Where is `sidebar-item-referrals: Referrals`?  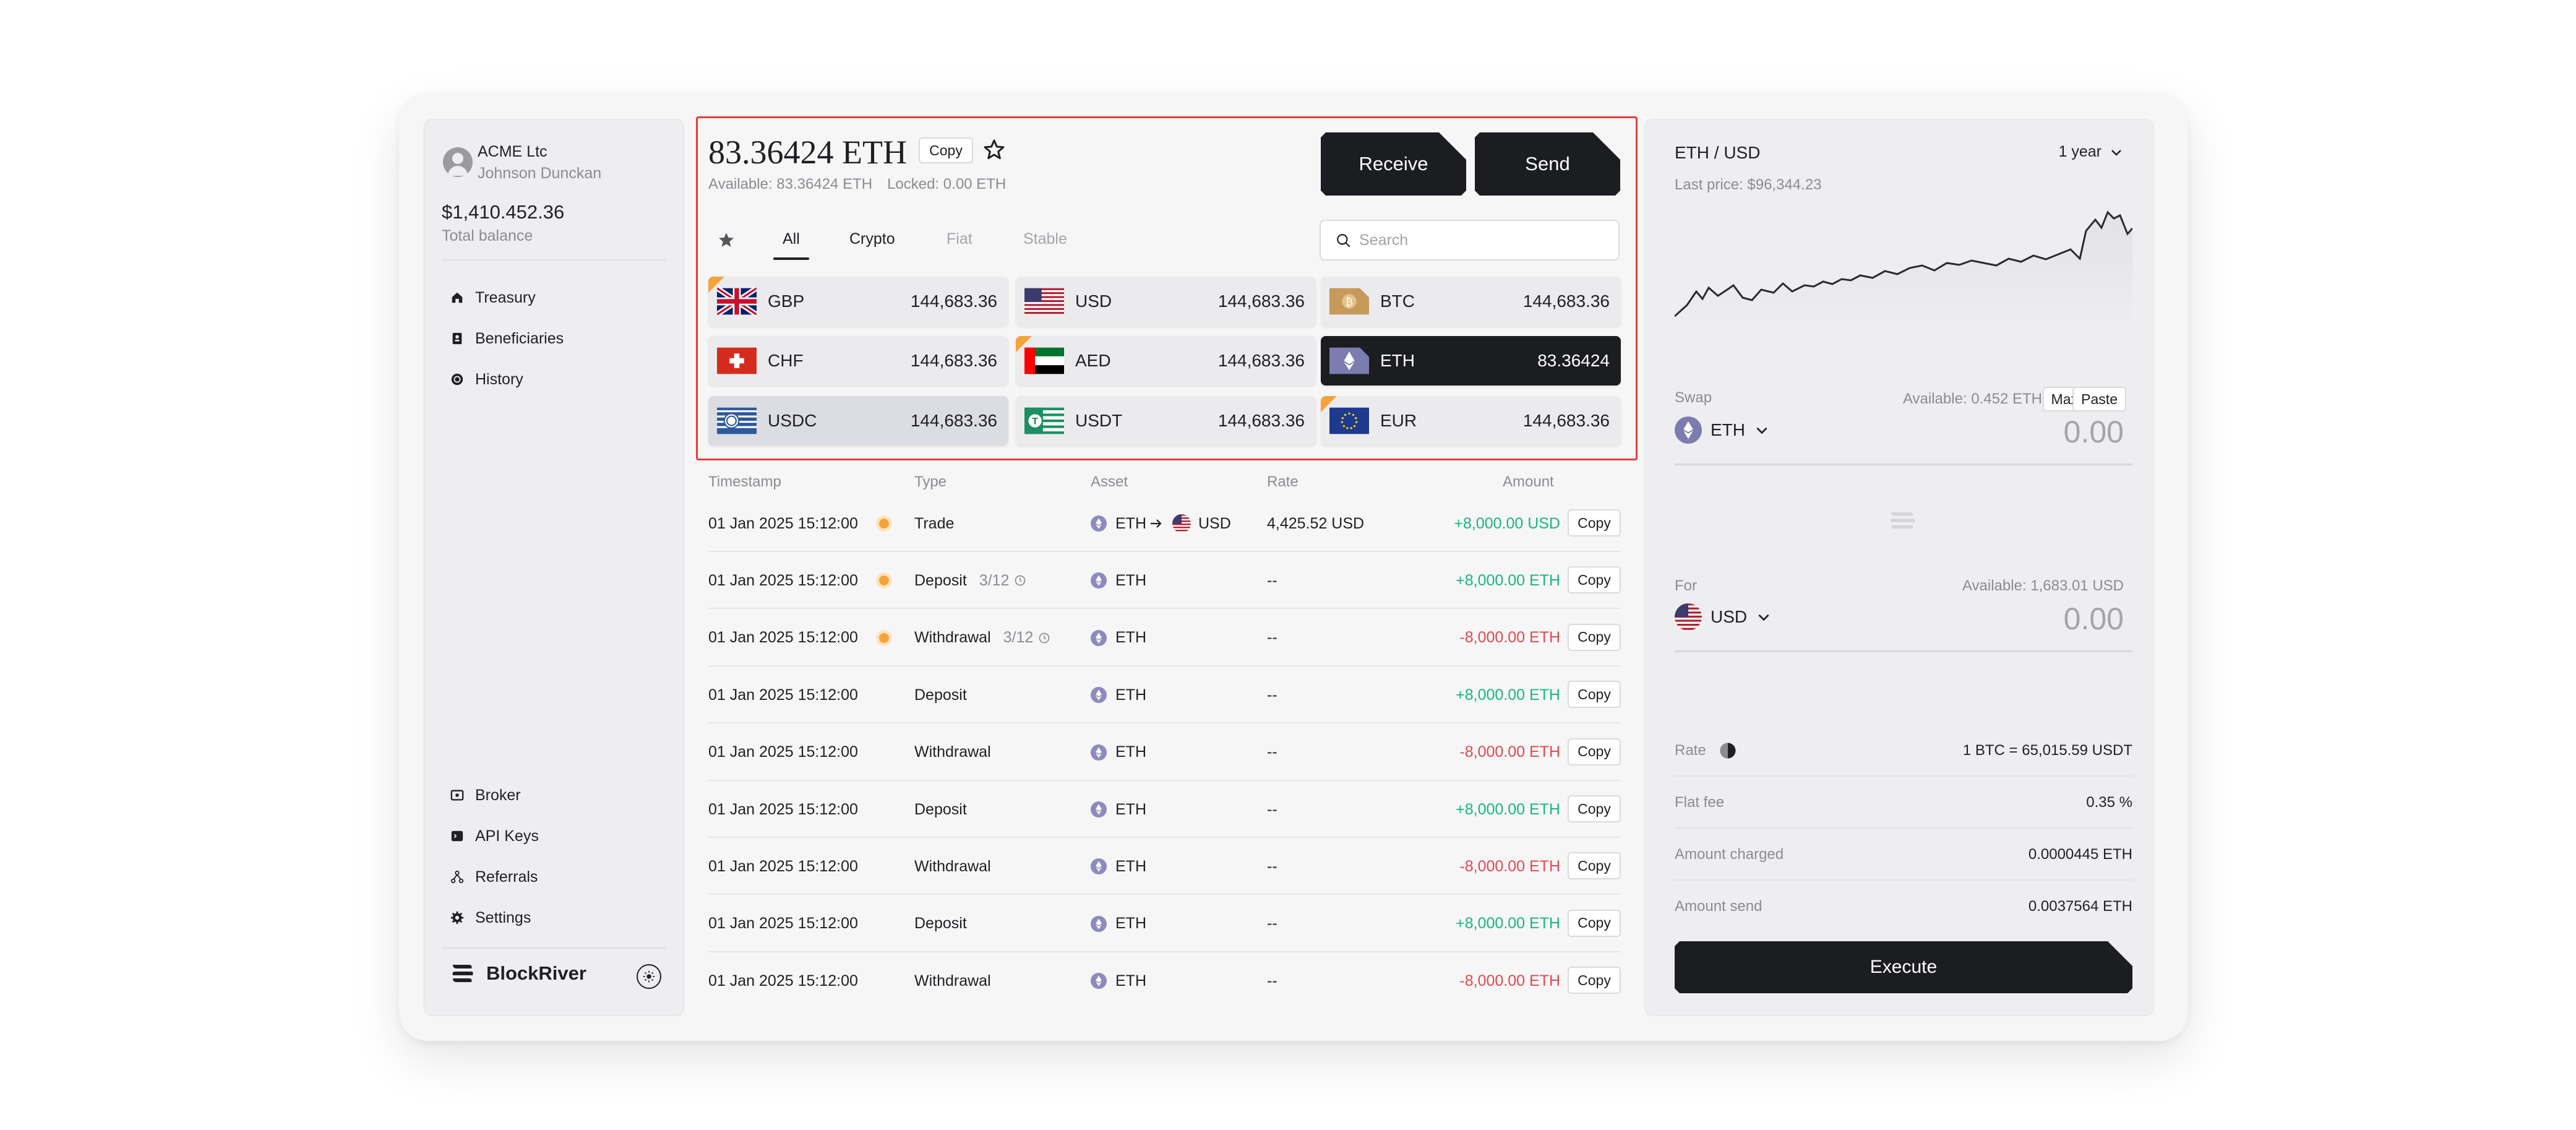 sidebar-item-referrals: Referrals is located at coordinates (494, 877).